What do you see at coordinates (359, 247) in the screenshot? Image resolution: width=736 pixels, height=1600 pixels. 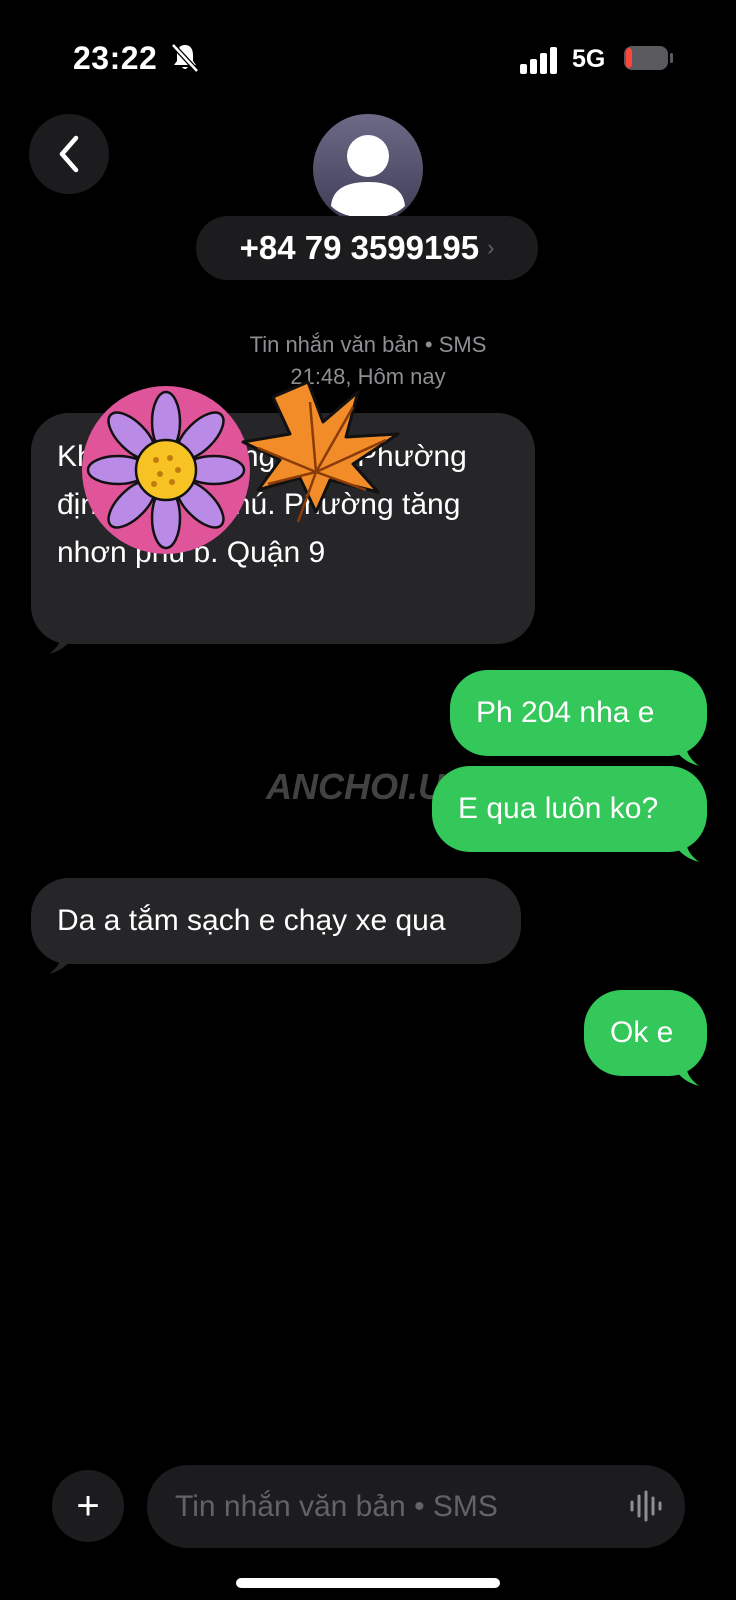 I see `contact-number: +84 79 3599195` at bounding box center [359, 247].